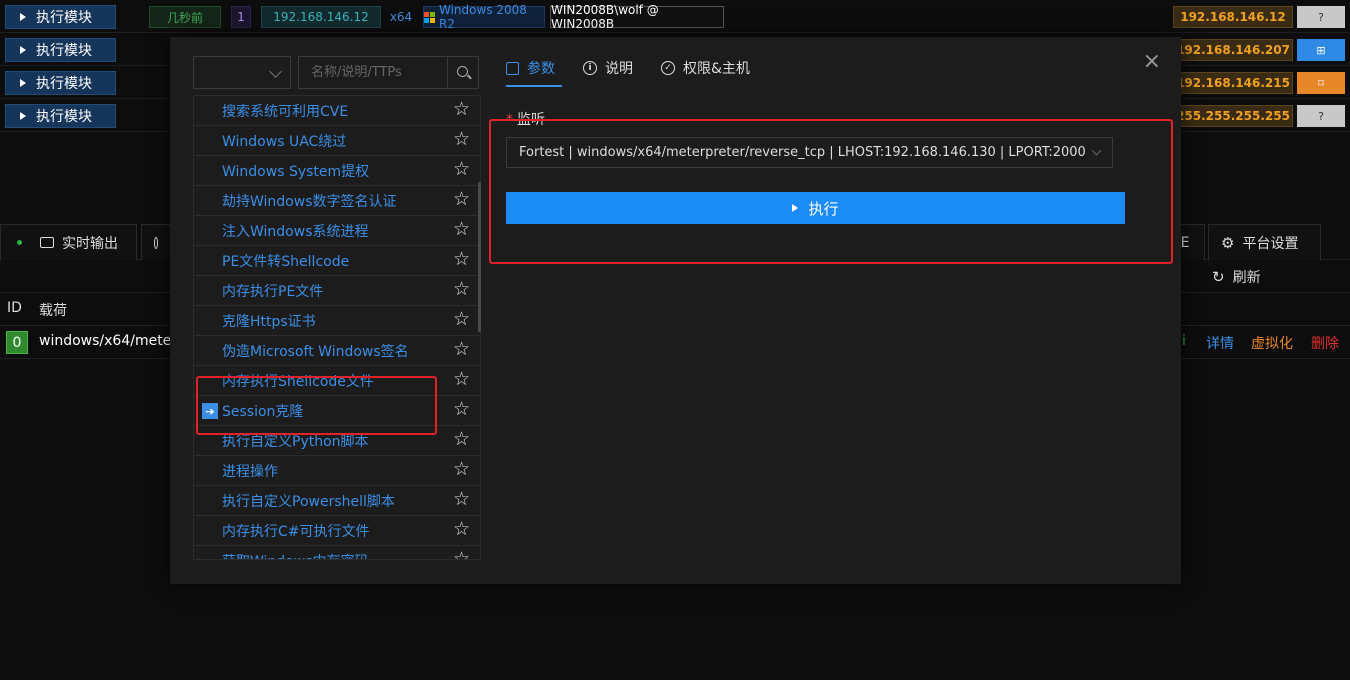 Image resolution: width=1350 pixels, height=680 pixels. What do you see at coordinates (295, 555) in the screenshot?
I see `module-label: 获取Windows内存密码` at bounding box center [295, 555].